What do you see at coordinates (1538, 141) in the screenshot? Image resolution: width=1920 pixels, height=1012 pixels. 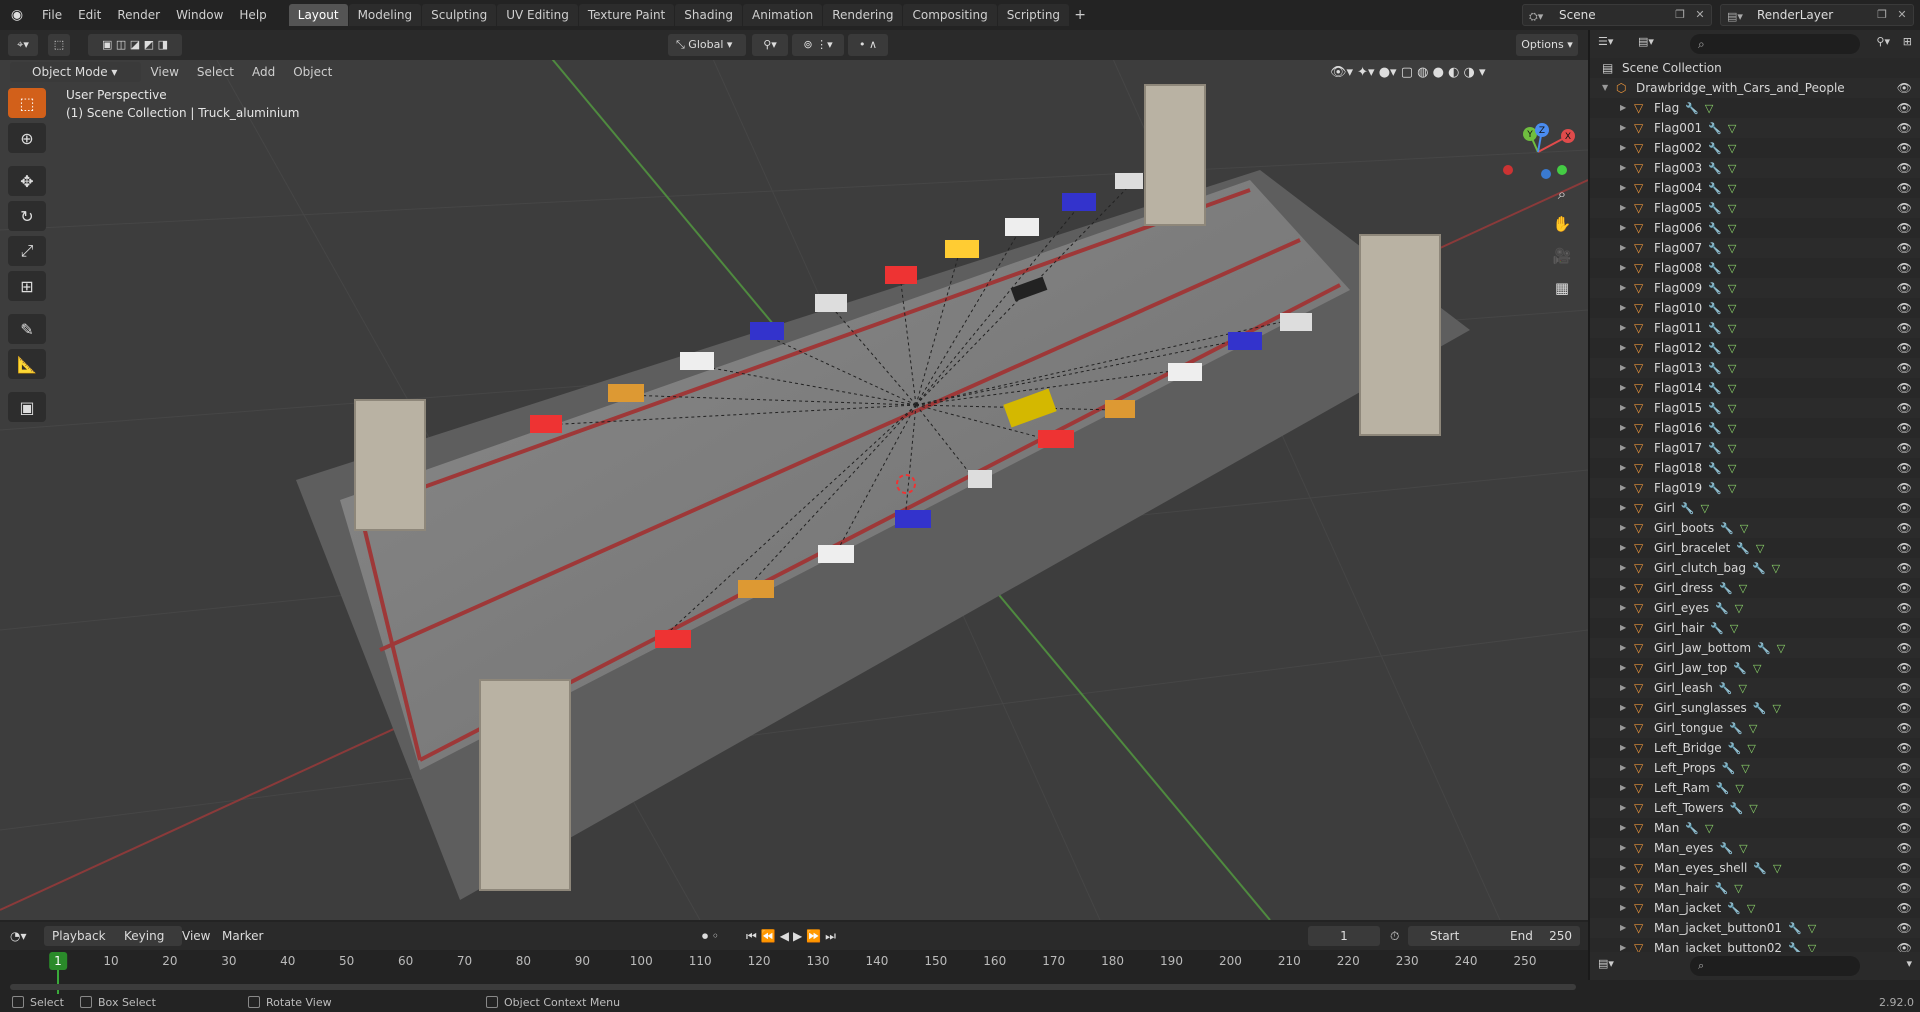 I see `navigation-gizmo: X Y Z` at bounding box center [1538, 141].